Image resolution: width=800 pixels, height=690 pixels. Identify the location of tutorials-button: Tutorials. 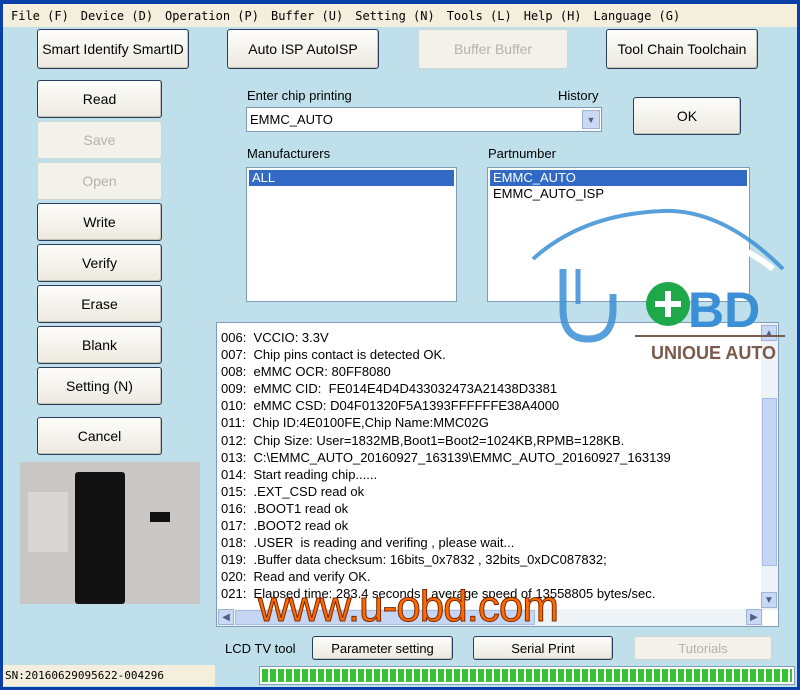
(703, 648).